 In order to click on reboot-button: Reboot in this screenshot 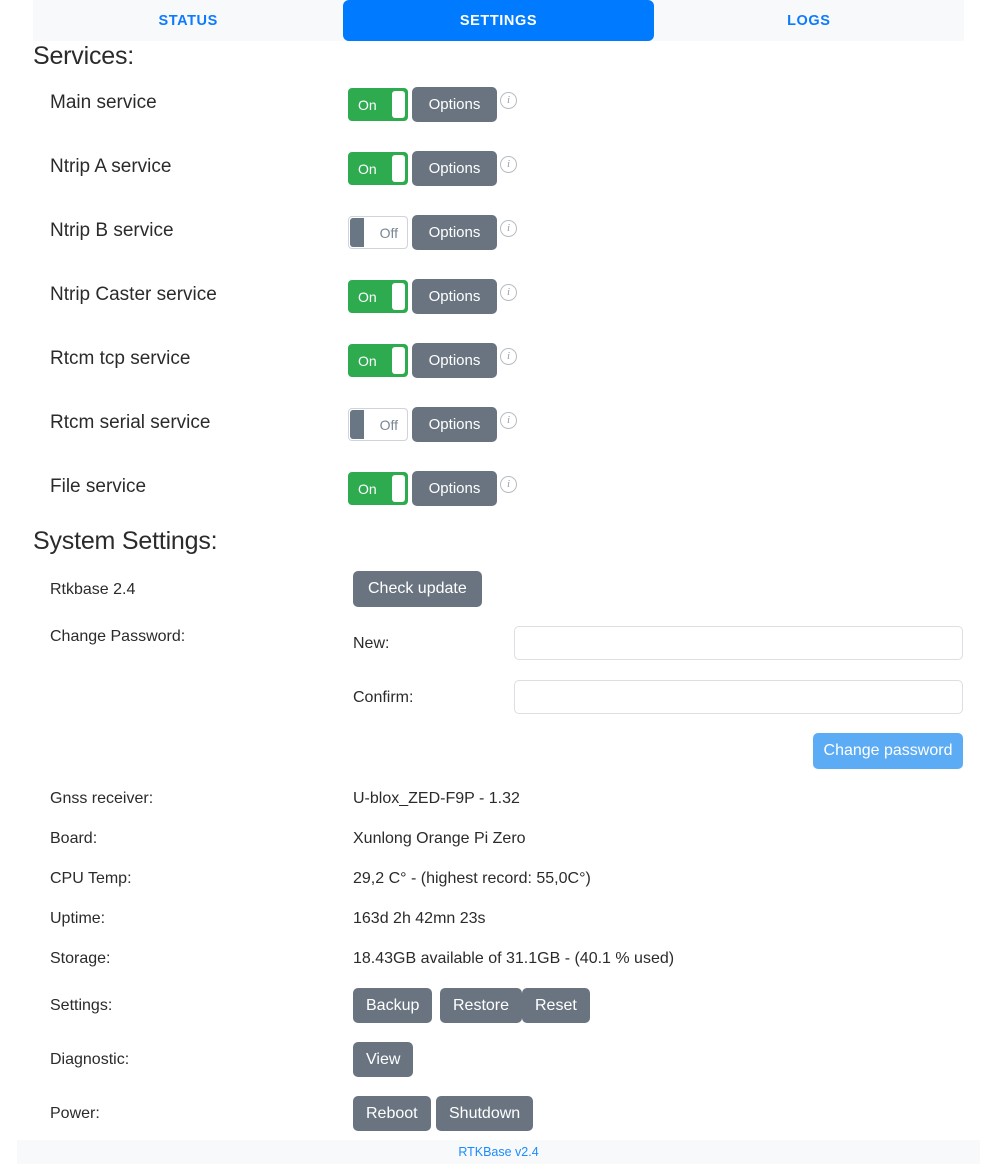, I will do `click(392, 1113)`.